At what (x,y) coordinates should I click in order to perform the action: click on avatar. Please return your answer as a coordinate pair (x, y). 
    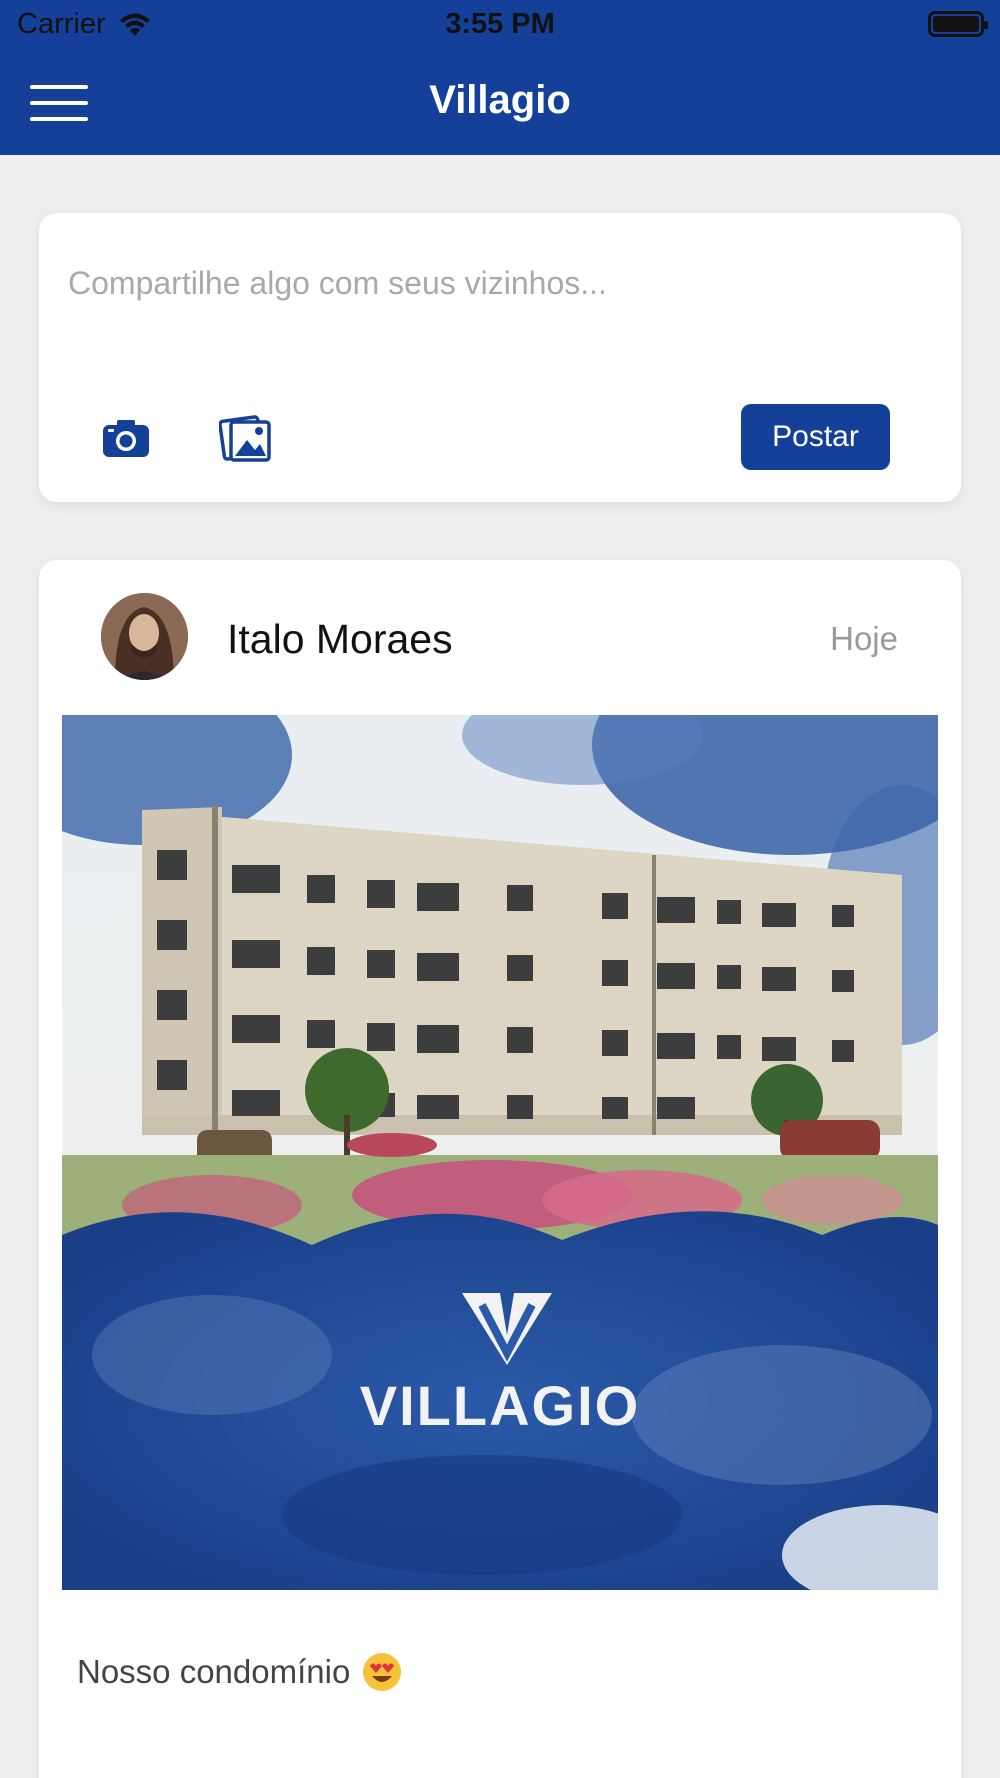
    Looking at the image, I should click on (144, 636).